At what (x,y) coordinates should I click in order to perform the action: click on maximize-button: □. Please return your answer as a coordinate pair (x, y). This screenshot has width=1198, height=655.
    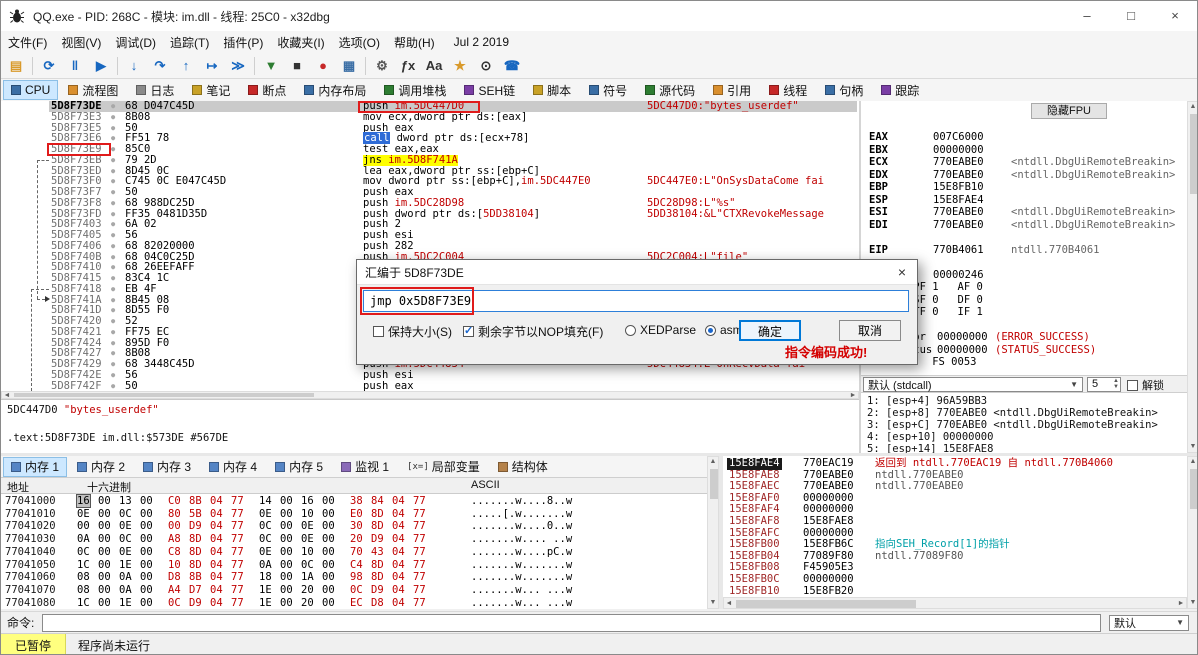
    Looking at the image, I should click on (1131, 16).